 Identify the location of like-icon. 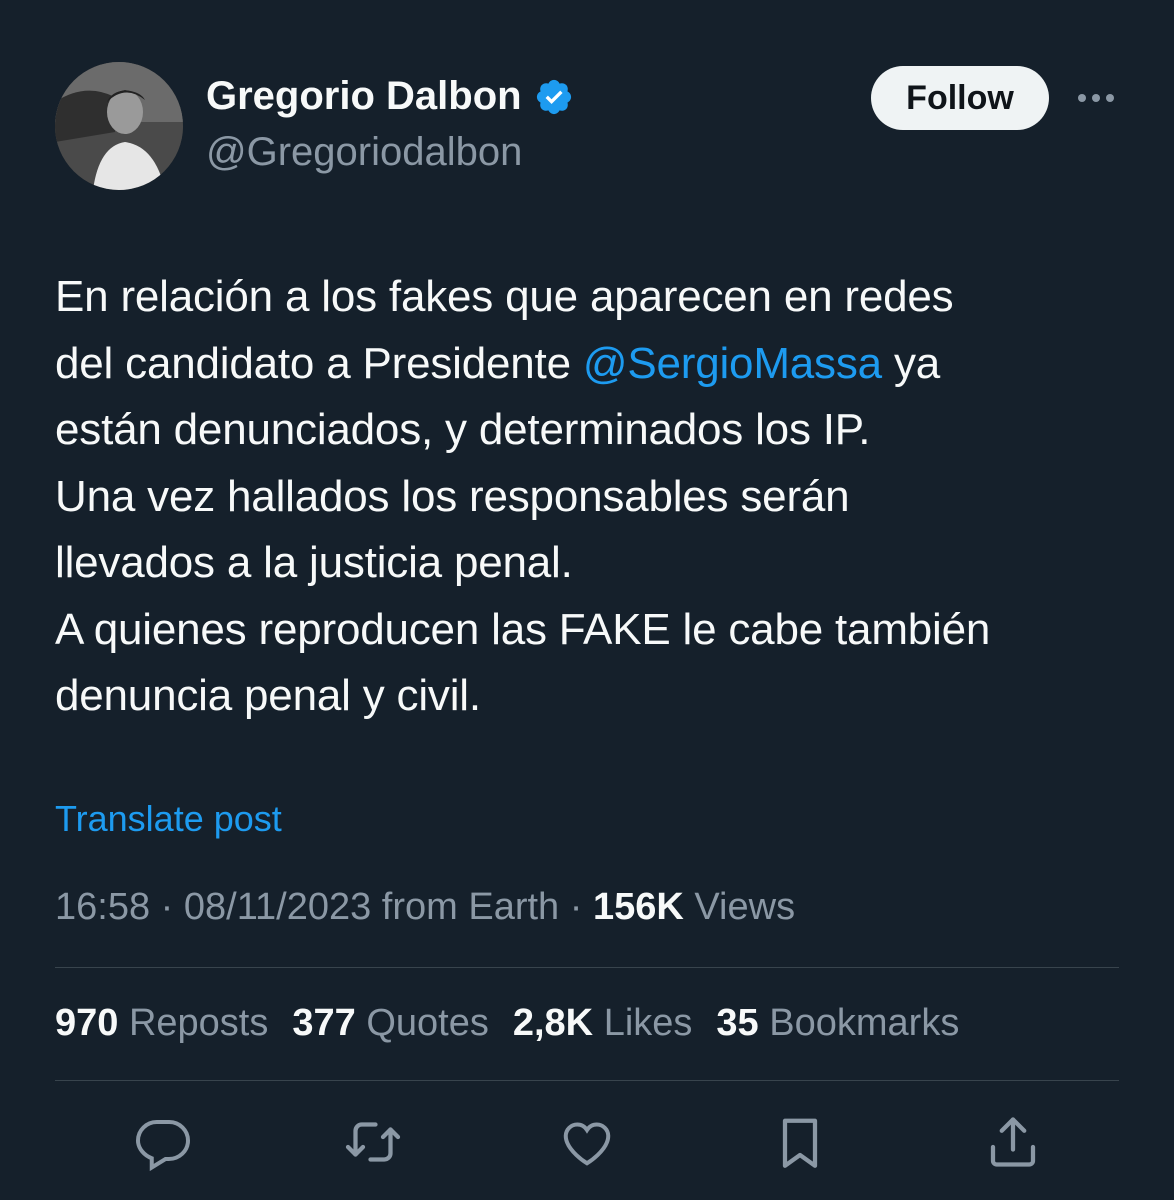
(587, 1142).